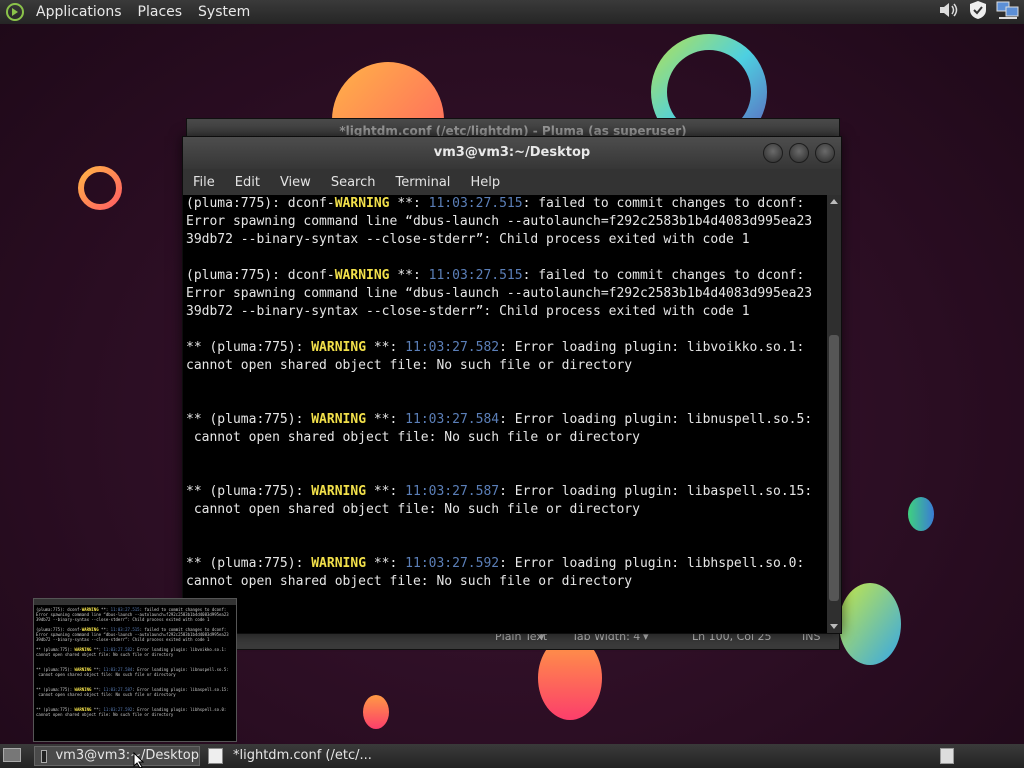 This screenshot has height=768, width=1024. What do you see at coordinates (139, 760) in the screenshot?
I see `mouse-pointer-icon` at bounding box center [139, 760].